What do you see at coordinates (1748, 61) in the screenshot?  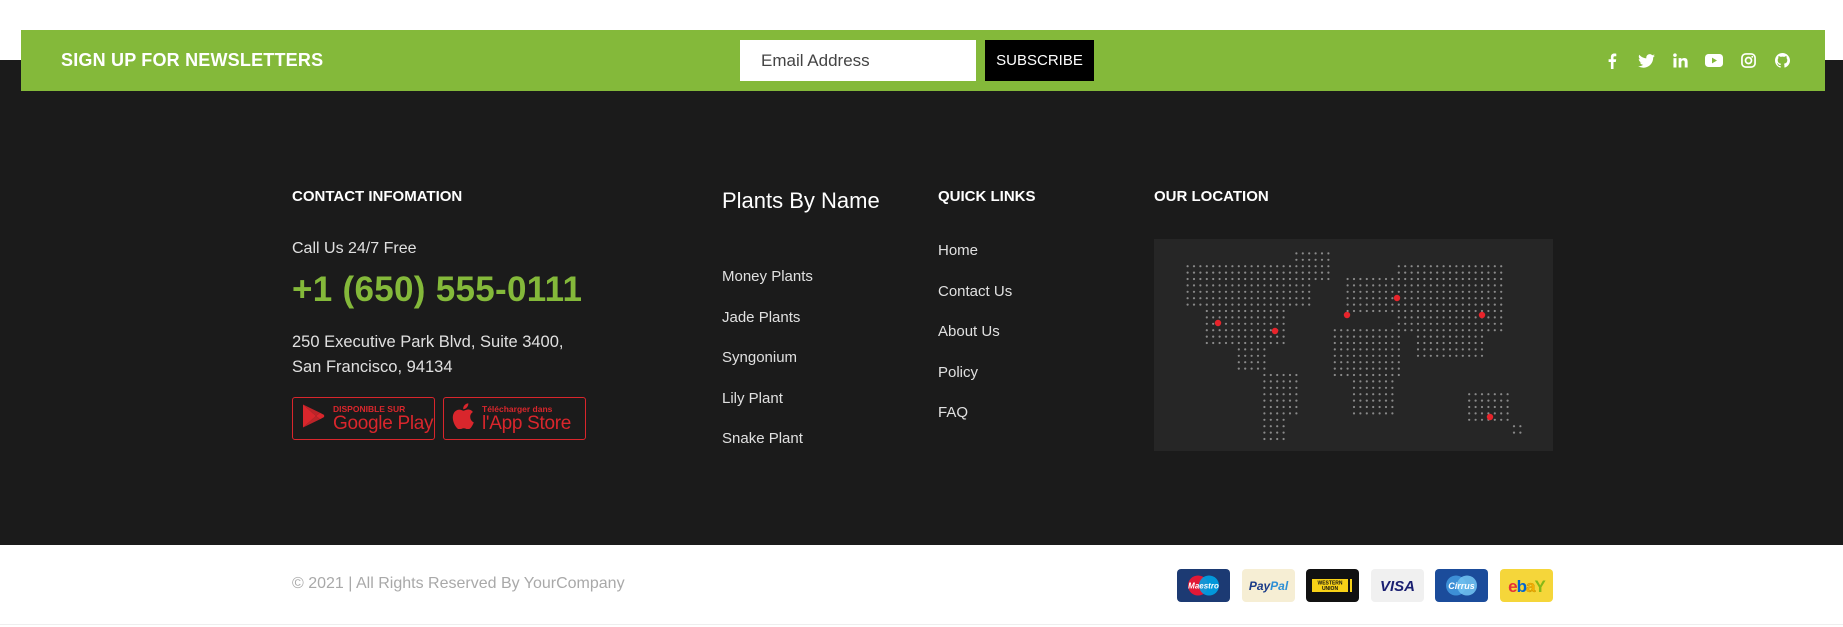 I see `instagram-icon` at bounding box center [1748, 61].